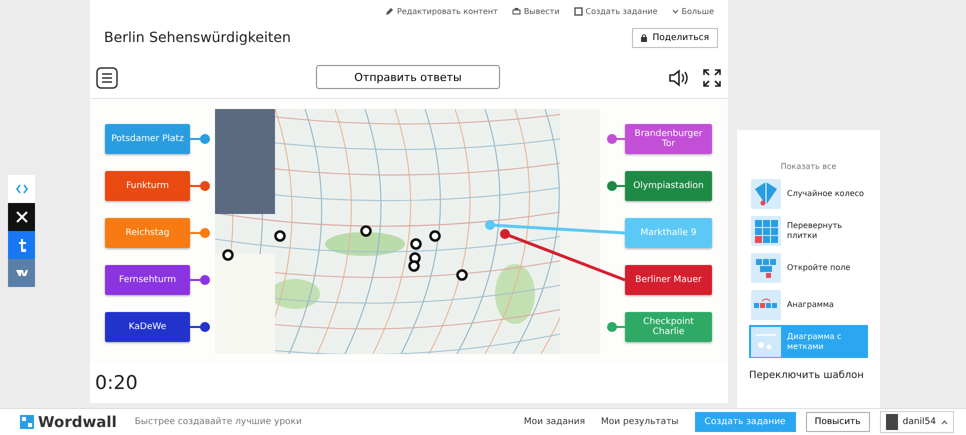  I want to click on answer-label: Olympiastadion, so click(668, 186).